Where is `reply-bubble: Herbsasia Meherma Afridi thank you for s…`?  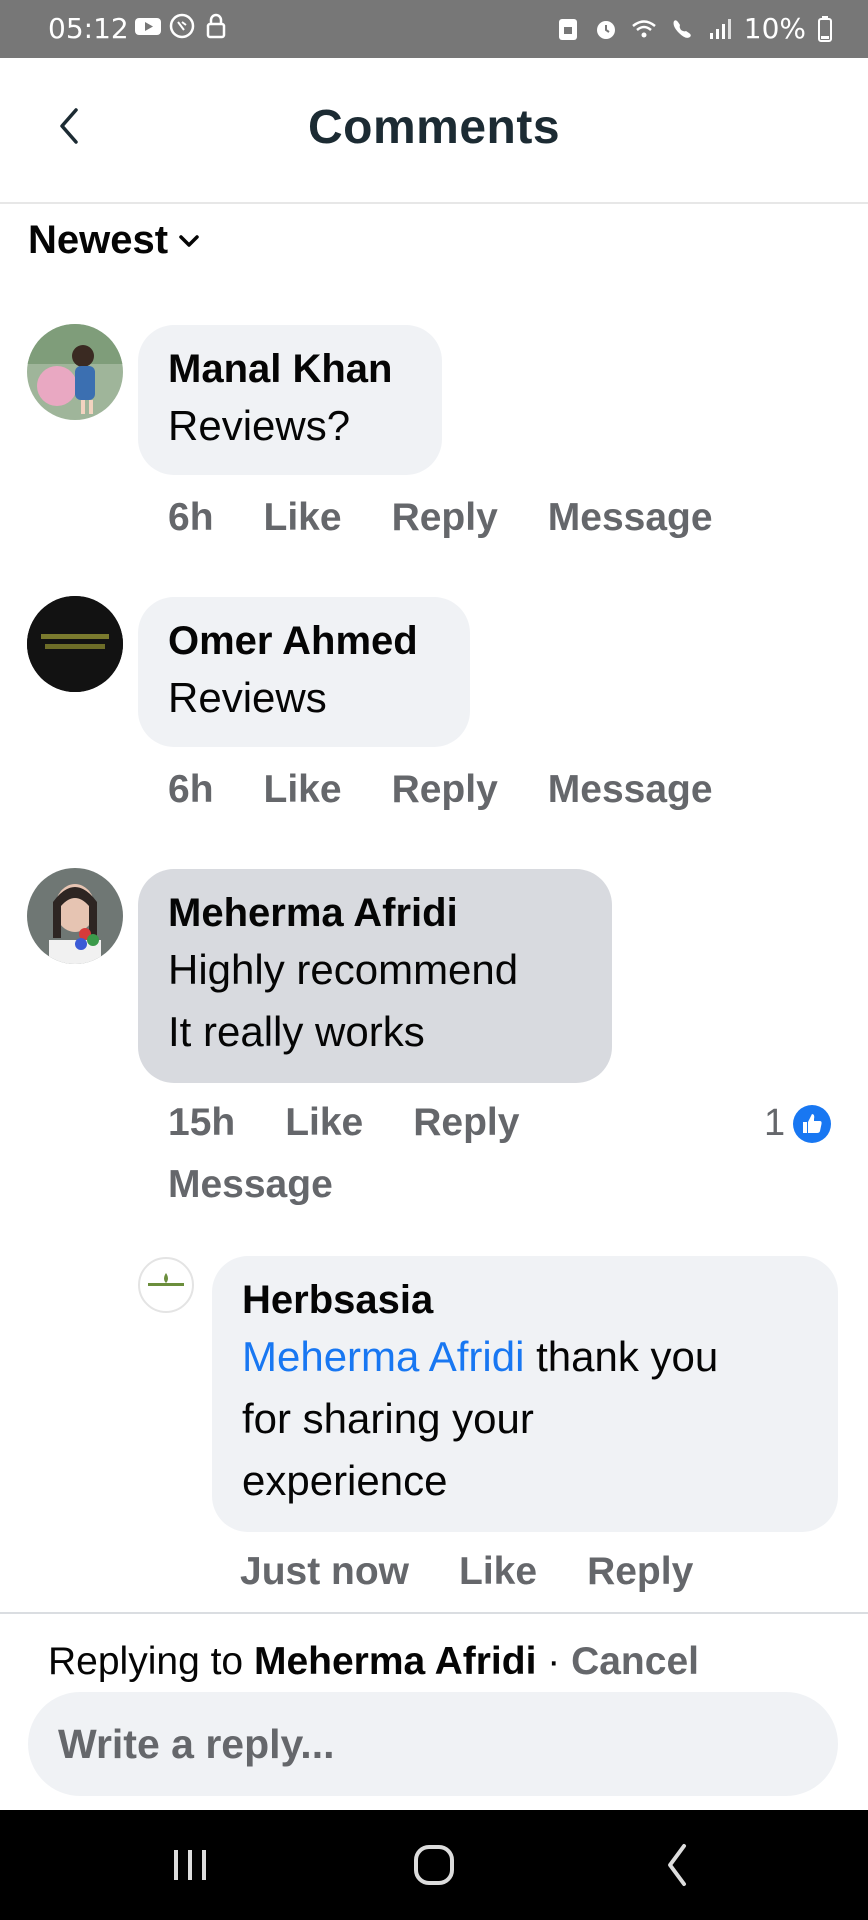 reply-bubble: Herbsasia Meherma Afridi thank you for s… is located at coordinates (525, 1394).